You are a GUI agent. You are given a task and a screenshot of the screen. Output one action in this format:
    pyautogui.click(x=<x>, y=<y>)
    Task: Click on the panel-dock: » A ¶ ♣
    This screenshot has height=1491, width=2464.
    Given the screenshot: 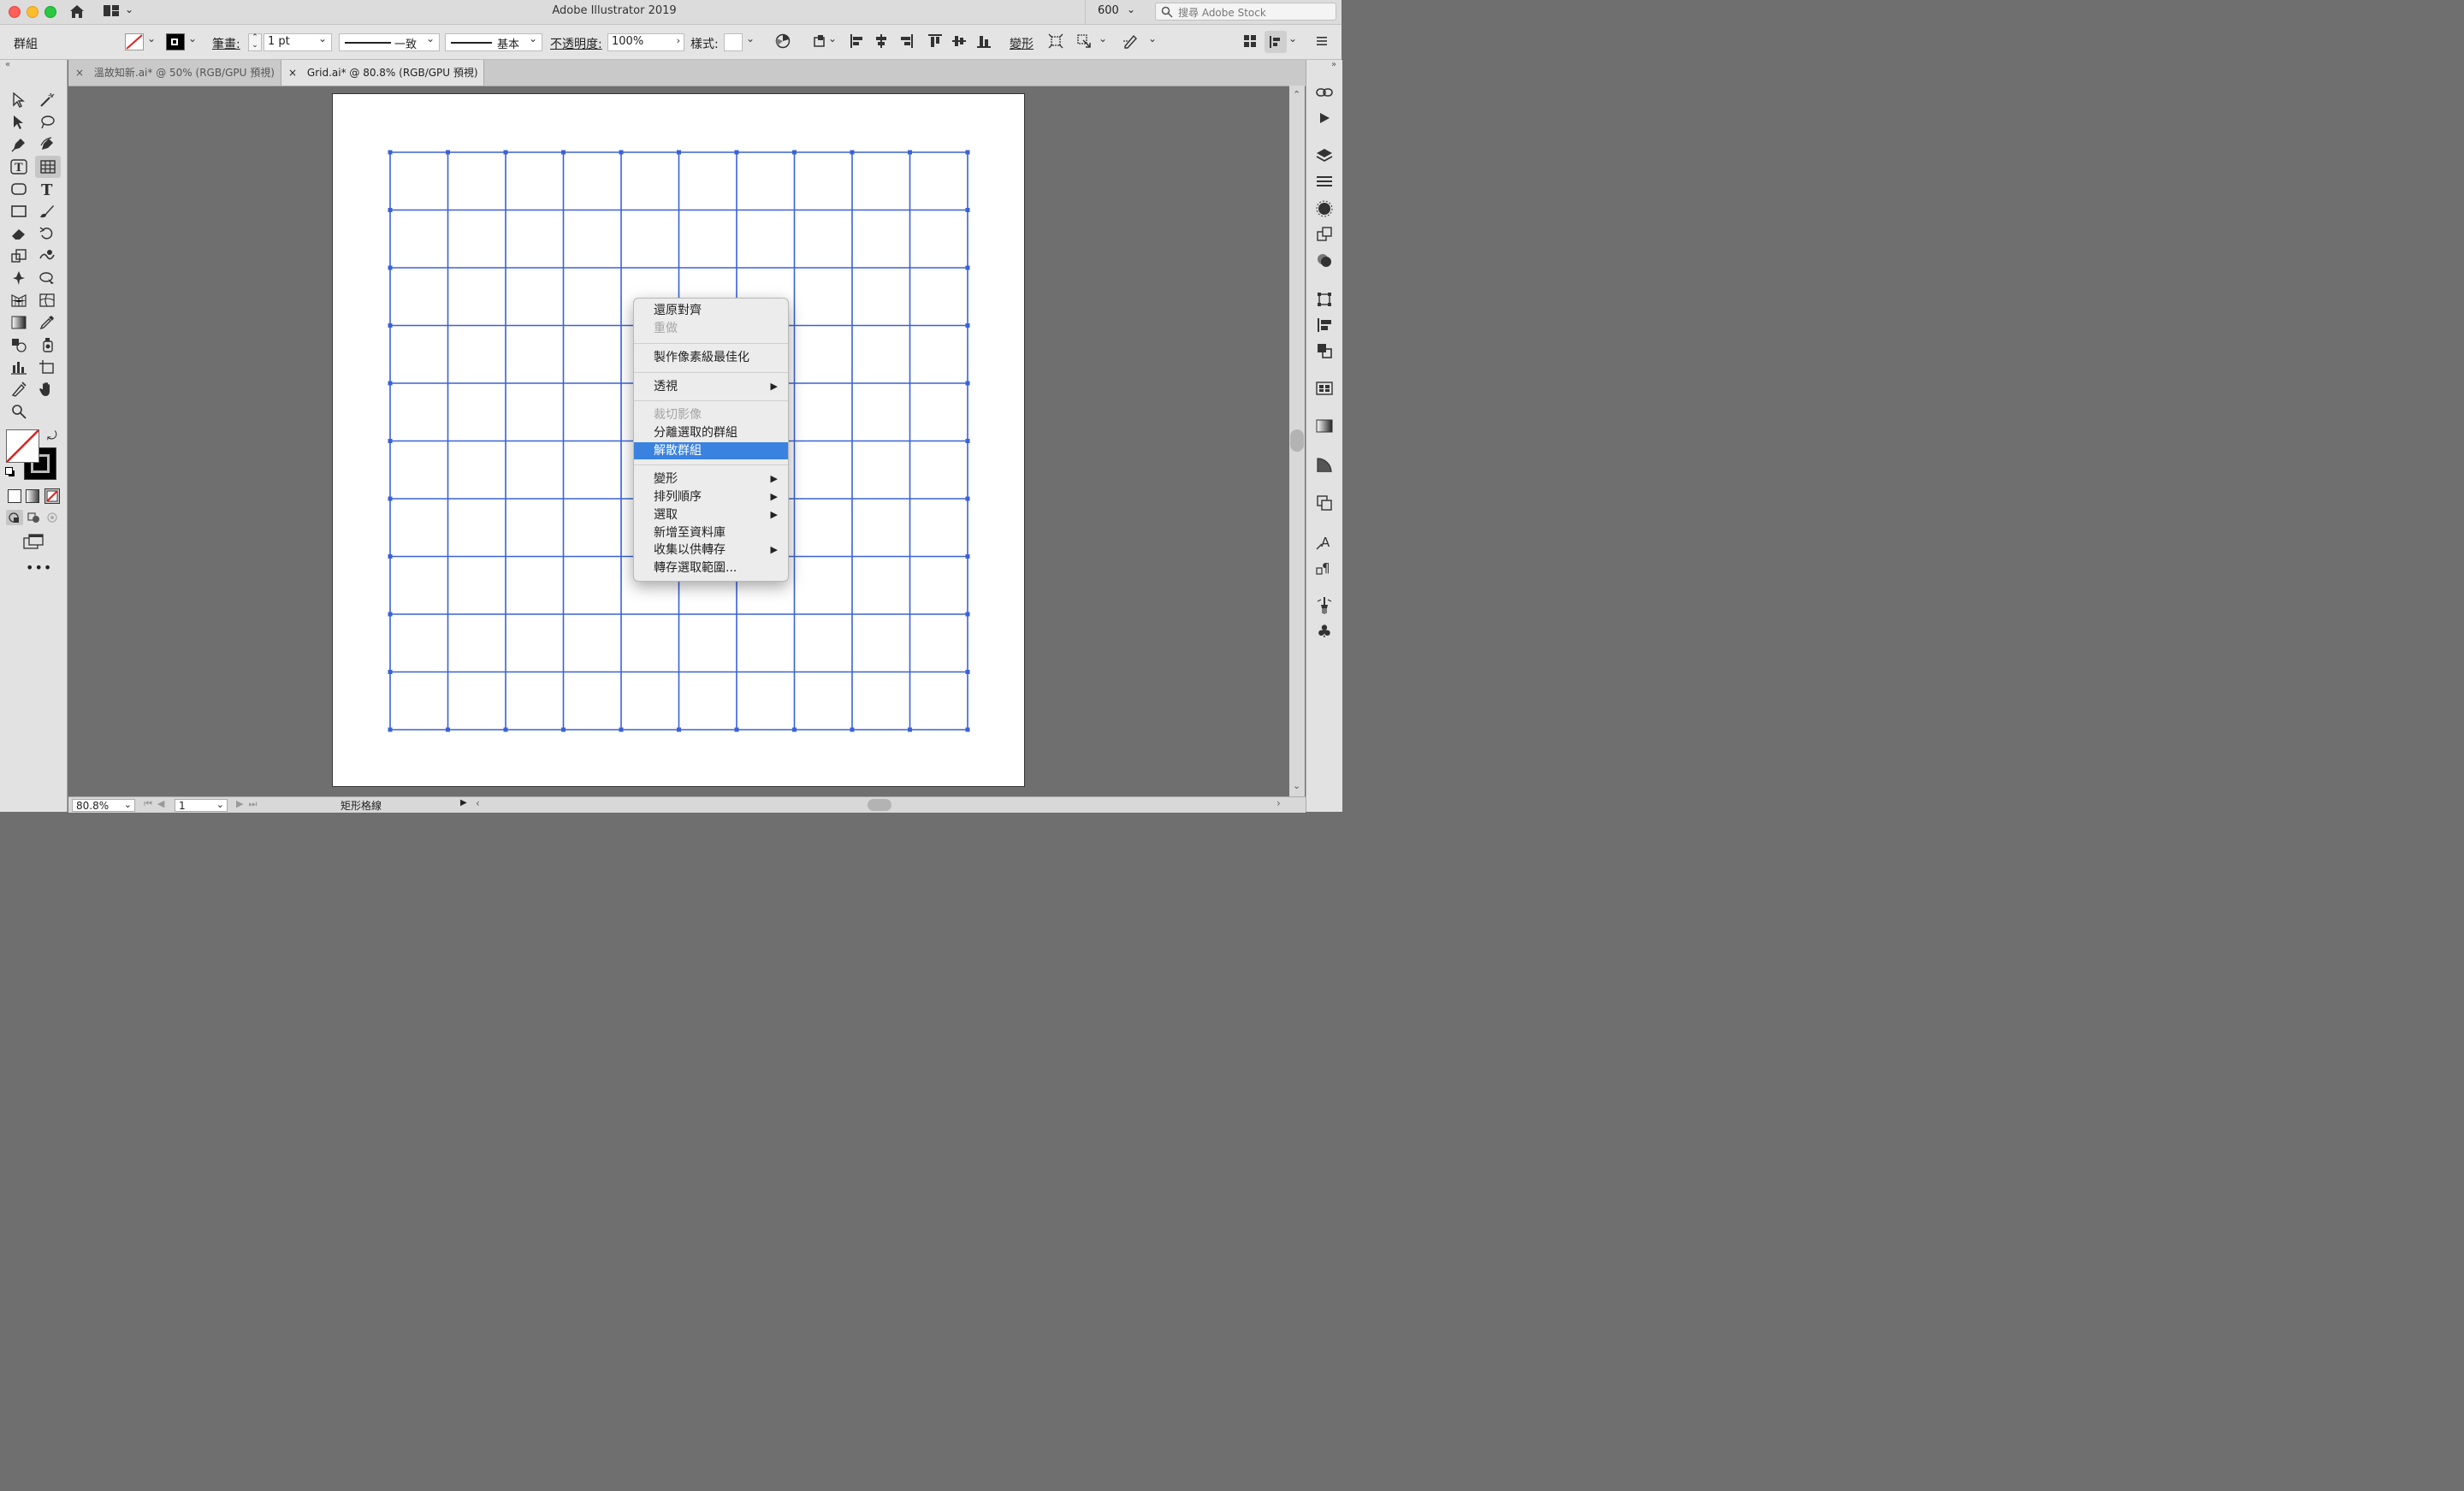 What is the action you would take?
    pyautogui.click(x=1324, y=436)
    